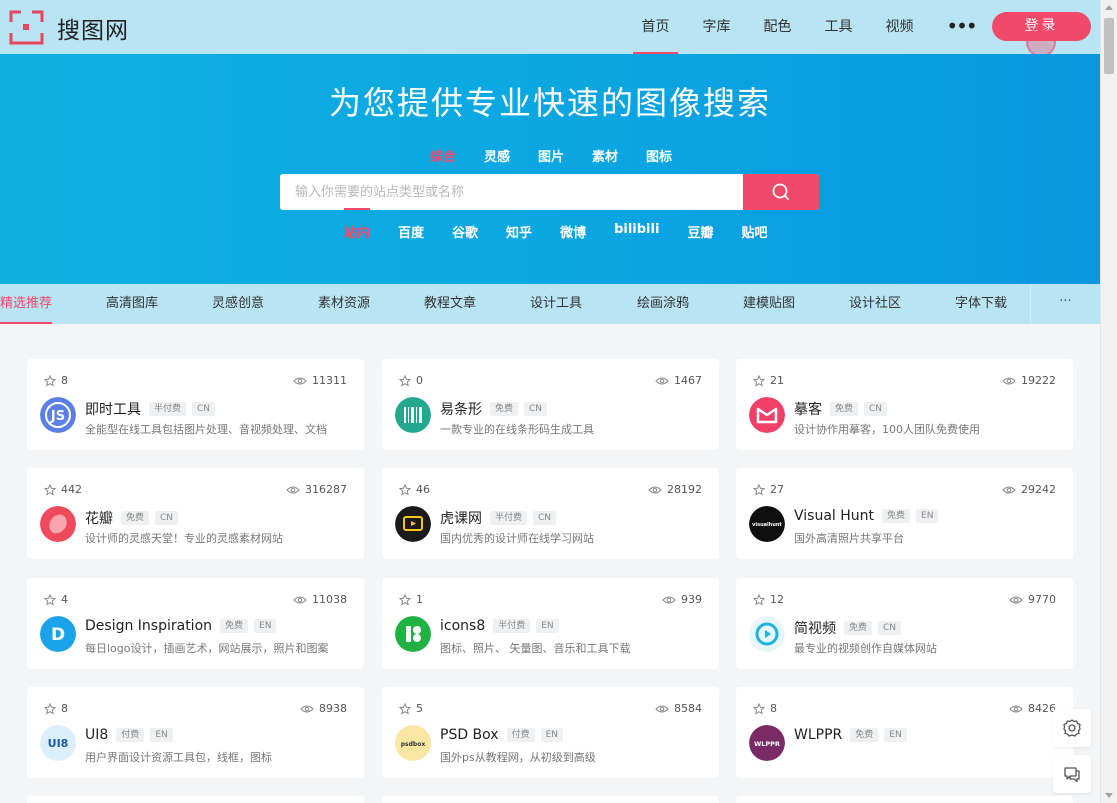 Image resolution: width=1117 pixels, height=803 pixels. I want to click on site-name: UI8, so click(96, 735).